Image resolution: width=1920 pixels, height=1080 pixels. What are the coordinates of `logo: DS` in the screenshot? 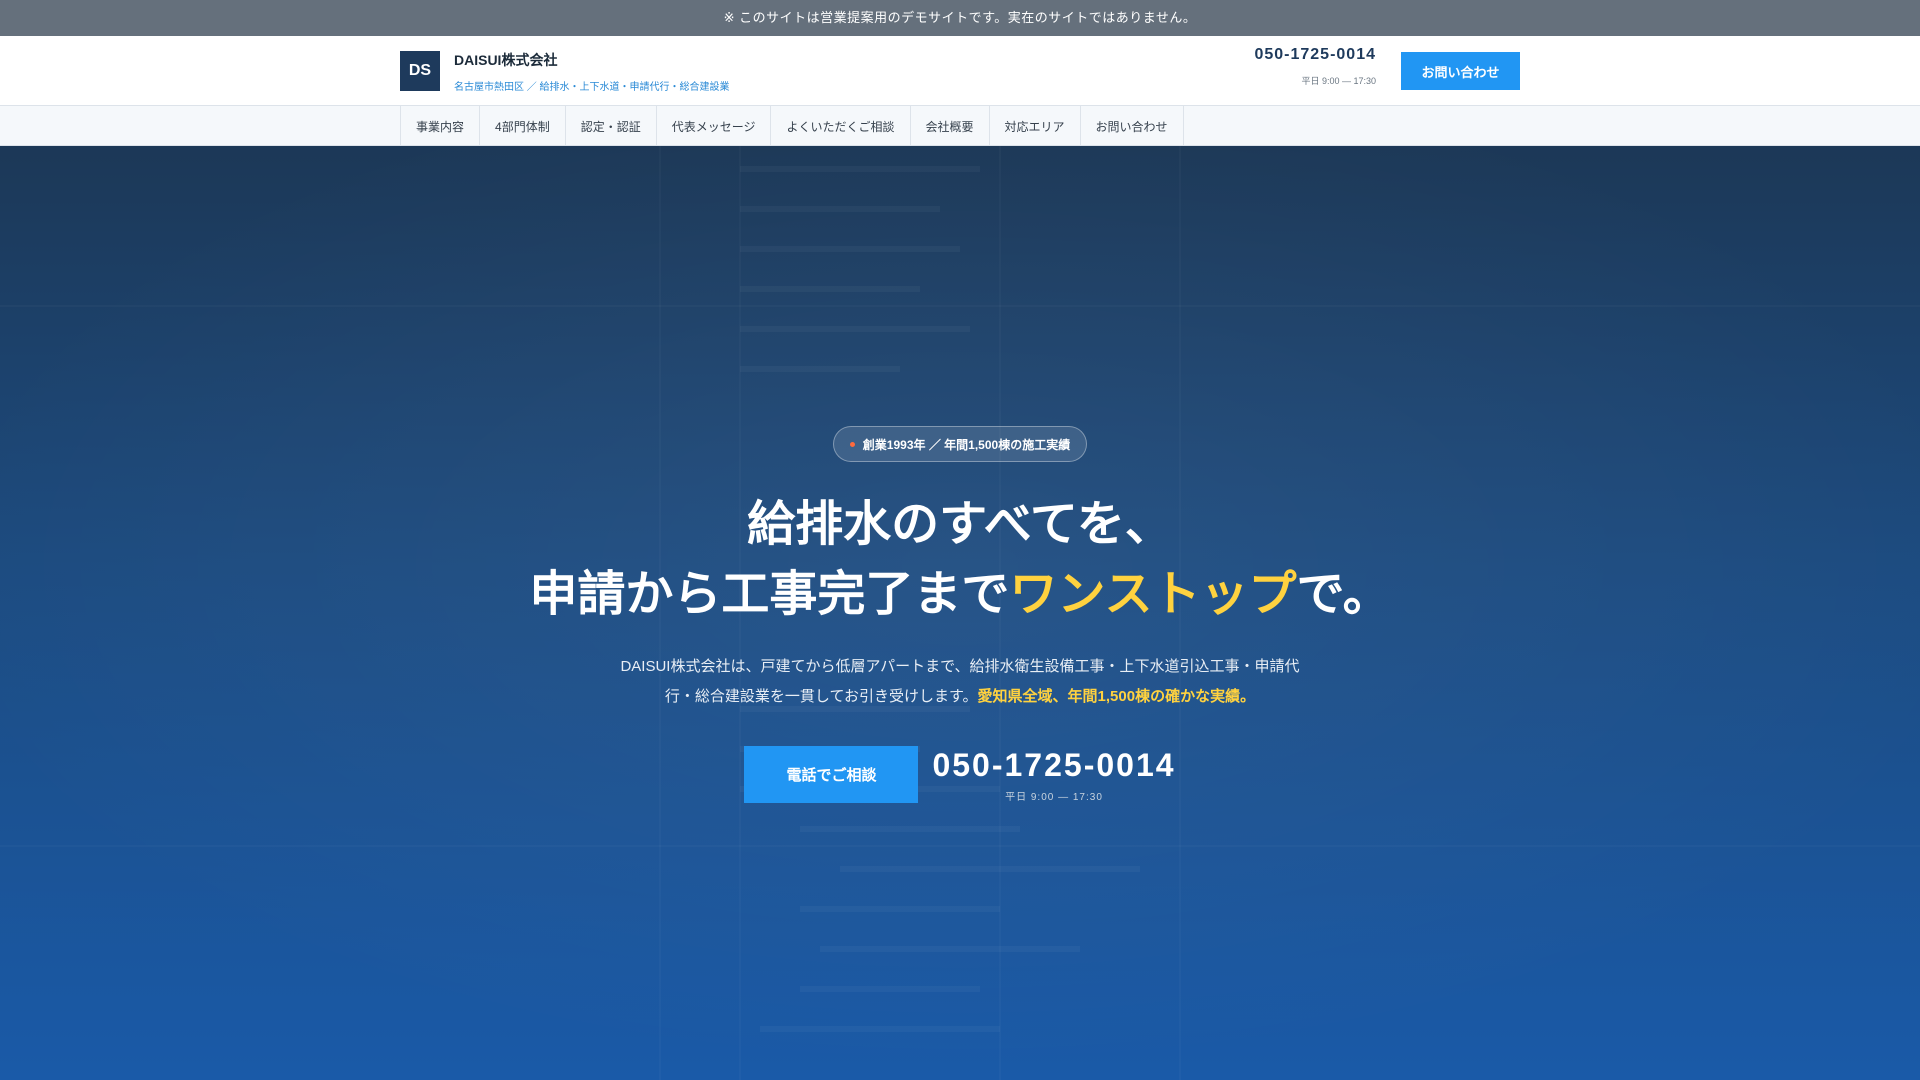 It's located at (420, 71).